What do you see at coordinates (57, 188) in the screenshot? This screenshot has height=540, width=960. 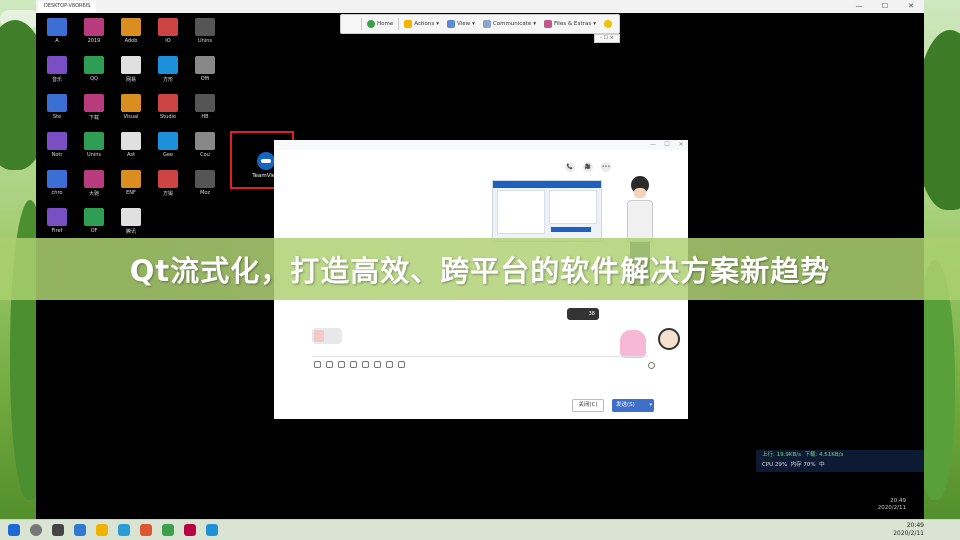 I see `desktop-icon: chro` at bounding box center [57, 188].